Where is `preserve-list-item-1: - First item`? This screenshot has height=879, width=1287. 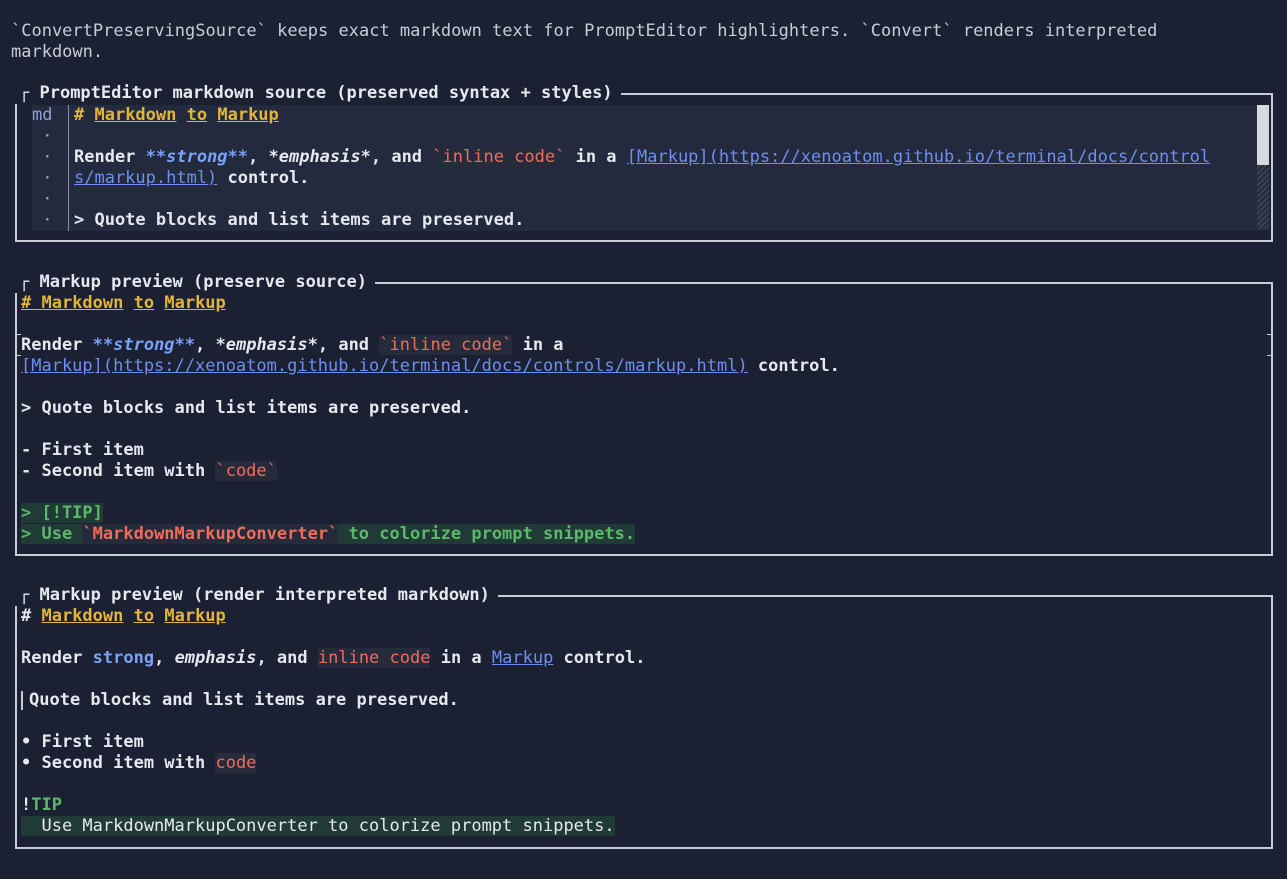
preserve-list-item-1: - First item is located at coordinates (82, 450).